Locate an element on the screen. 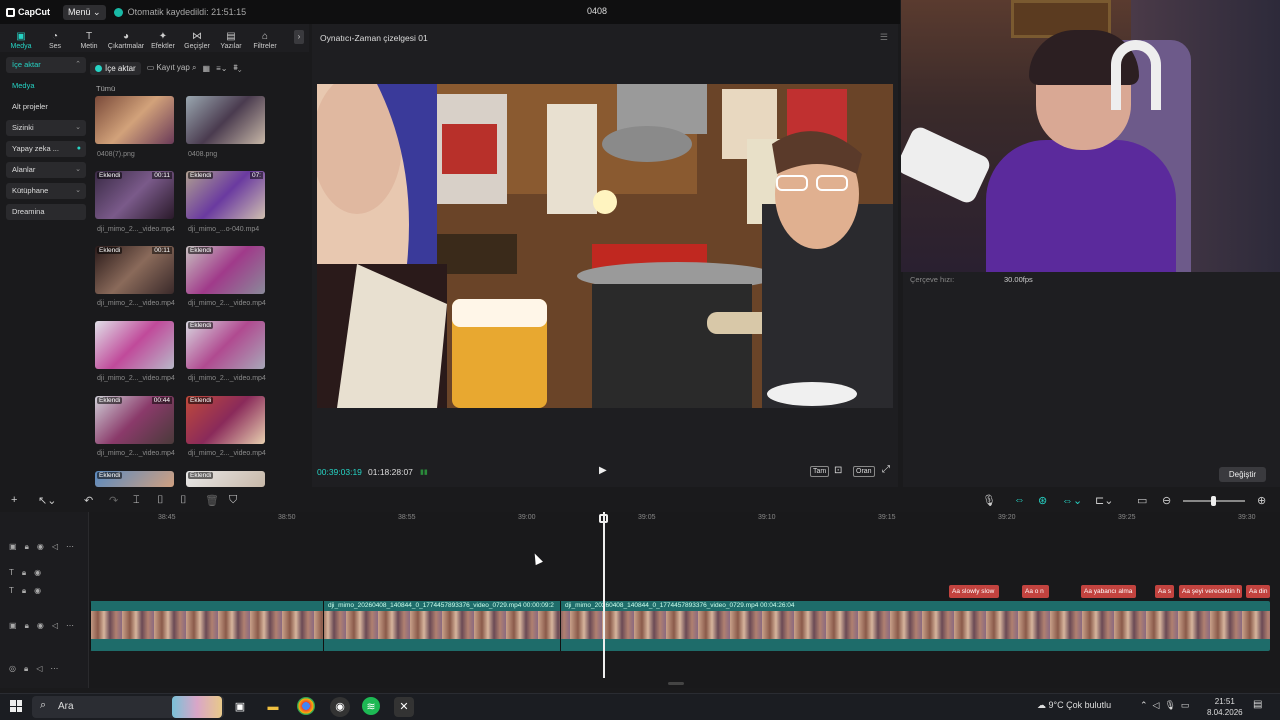 Image resolution: width=1280 pixels, height=720 pixels. undo-icon: ↶ is located at coordinates (88, 500).